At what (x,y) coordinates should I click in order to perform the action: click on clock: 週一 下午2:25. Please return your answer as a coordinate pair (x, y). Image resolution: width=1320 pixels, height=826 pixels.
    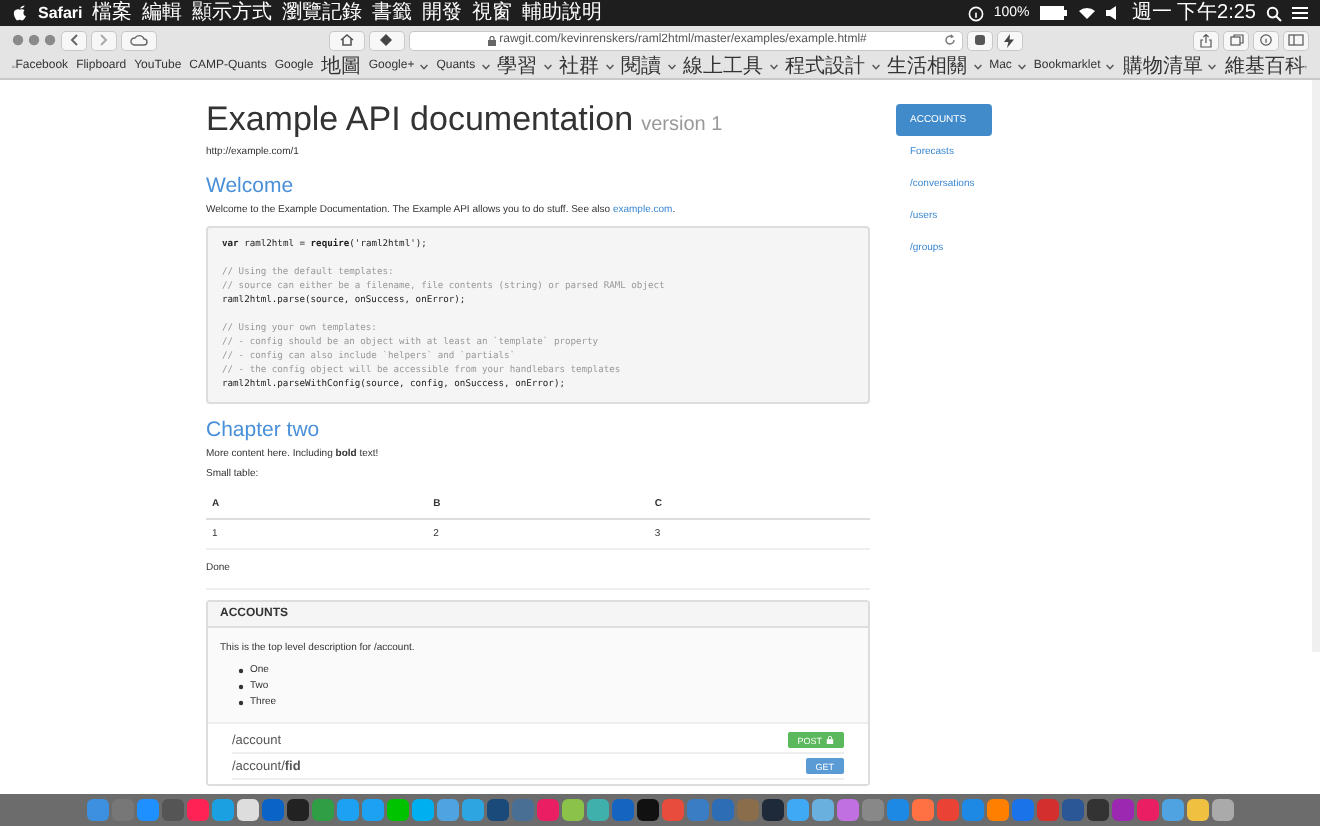
    Looking at the image, I should click on (1193, 13).